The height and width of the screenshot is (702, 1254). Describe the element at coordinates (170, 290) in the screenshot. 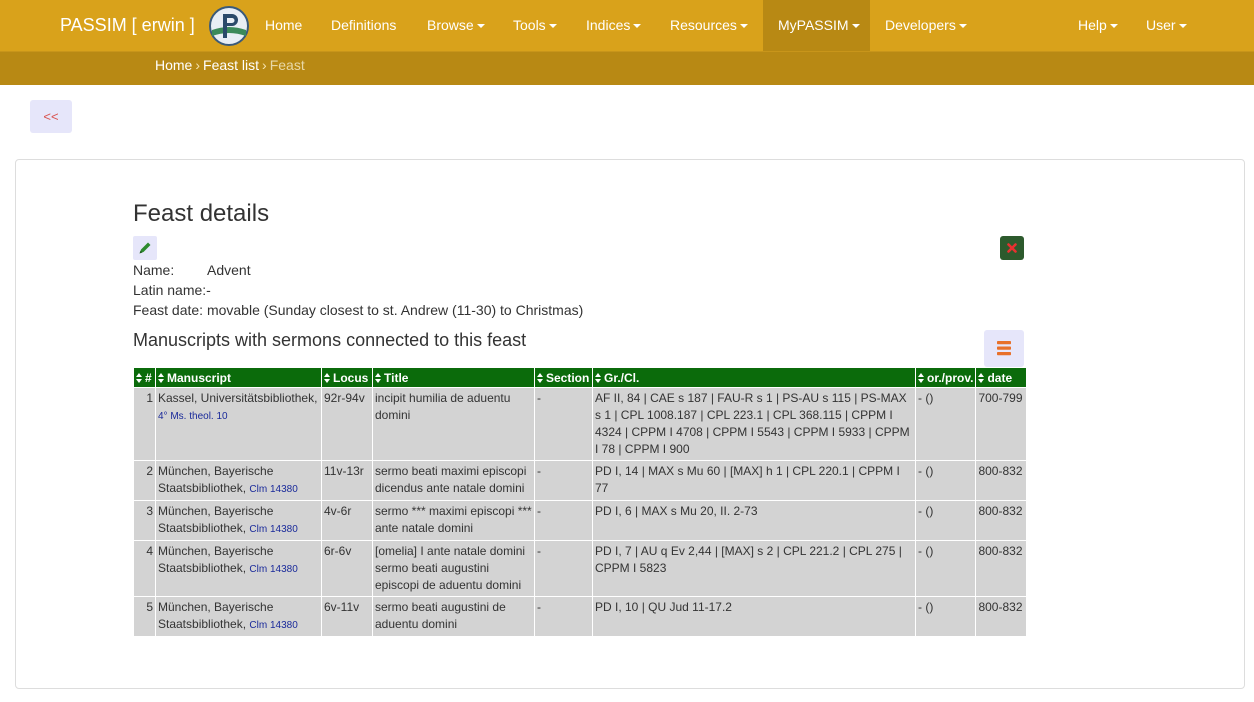

I see `latin-name-label: Latin name:` at that location.